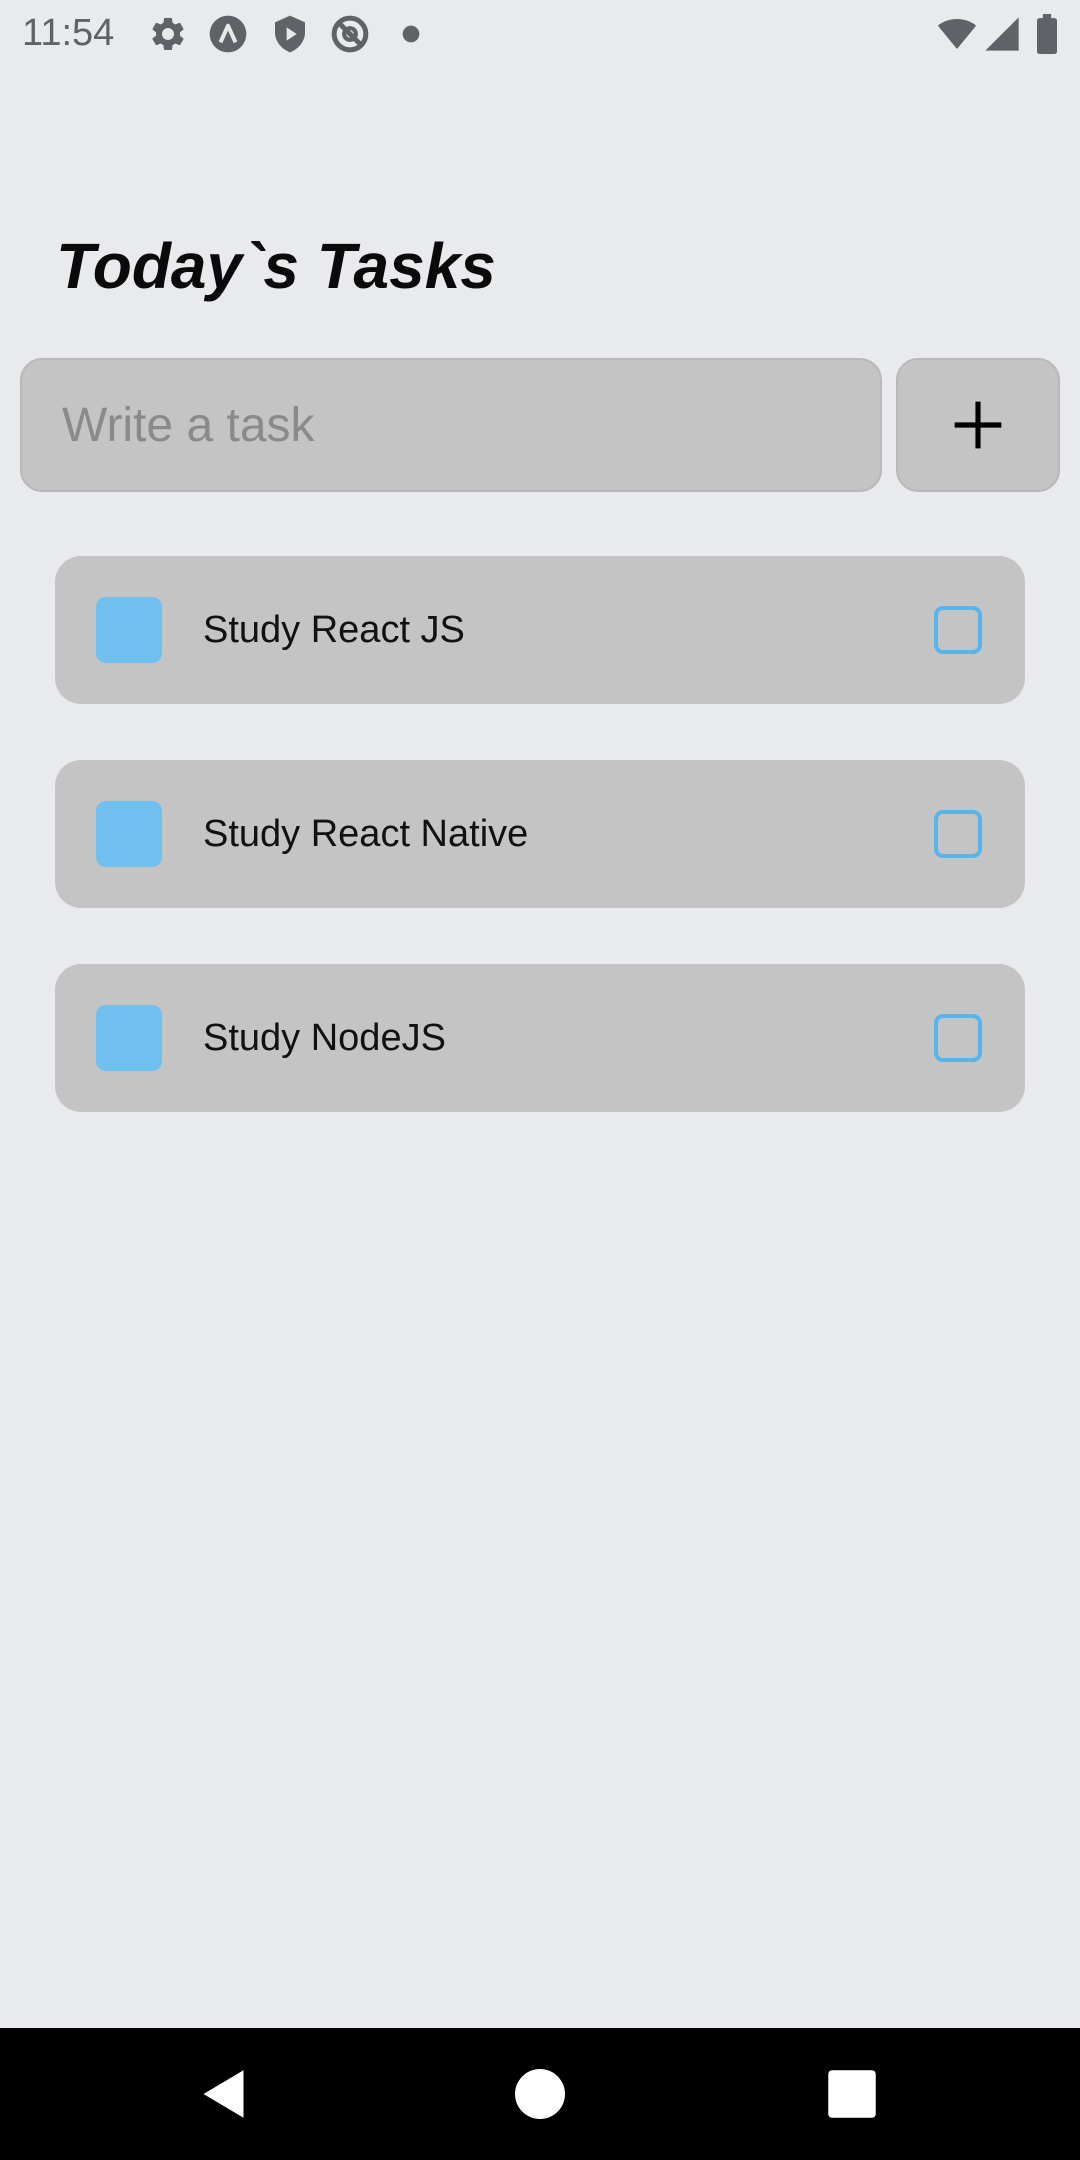 The height and width of the screenshot is (2160, 1080). Describe the element at coordinates (540, 834) in the screenshot. I see `task-item: Study React Native` at that location.